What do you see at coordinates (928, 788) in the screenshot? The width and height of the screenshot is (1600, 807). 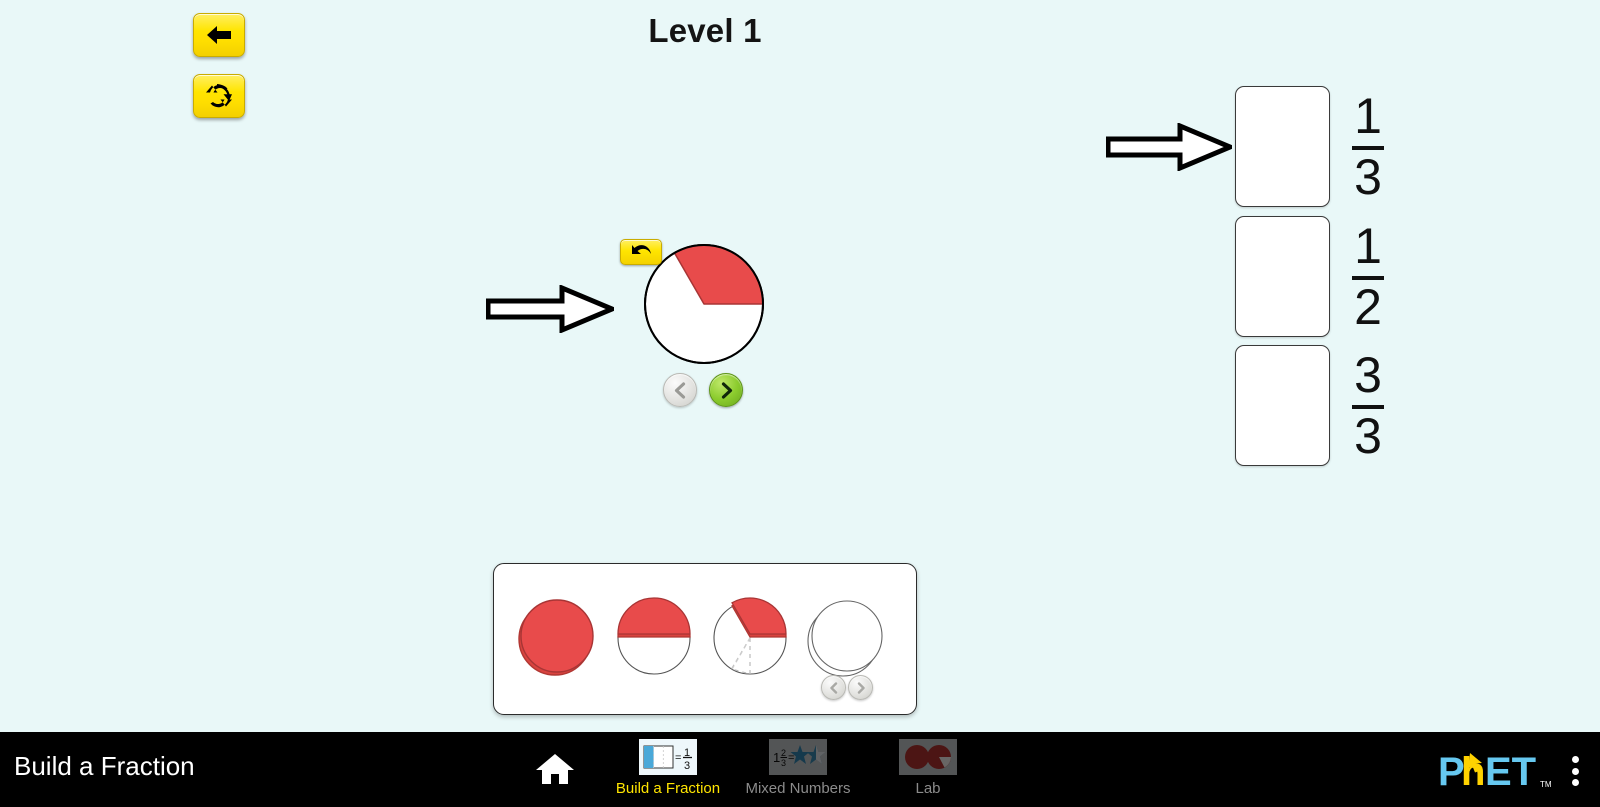 I see `screen-label: Lab` at bounding box center [928, 788].